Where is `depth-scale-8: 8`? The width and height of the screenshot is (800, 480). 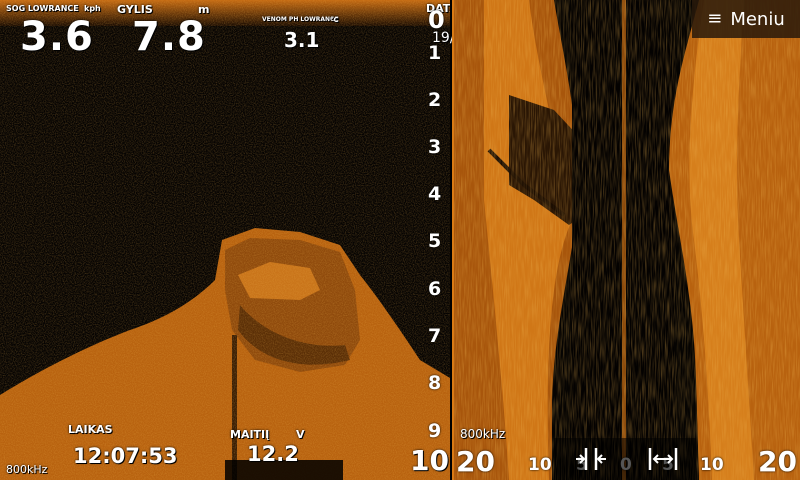 depth-scale-8: 8 is located at coordinates (435, 383).